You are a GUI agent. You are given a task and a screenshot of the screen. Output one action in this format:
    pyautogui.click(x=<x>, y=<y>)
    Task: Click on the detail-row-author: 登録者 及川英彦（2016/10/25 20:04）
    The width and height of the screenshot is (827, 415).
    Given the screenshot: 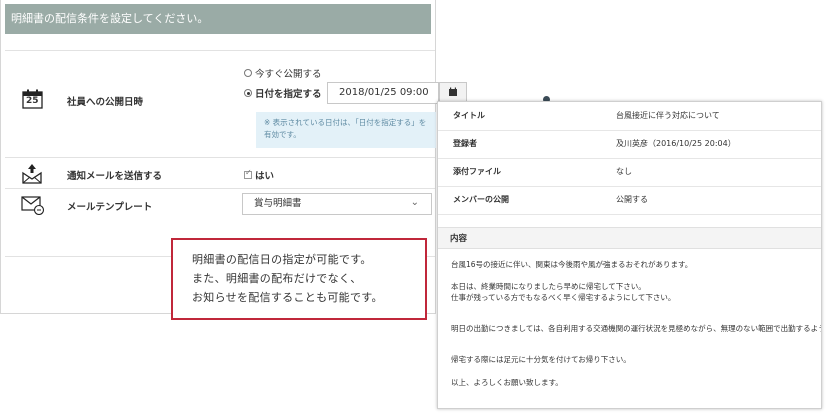 What is the action you would take?
    pyautogui.click(x=629, y=144)
    